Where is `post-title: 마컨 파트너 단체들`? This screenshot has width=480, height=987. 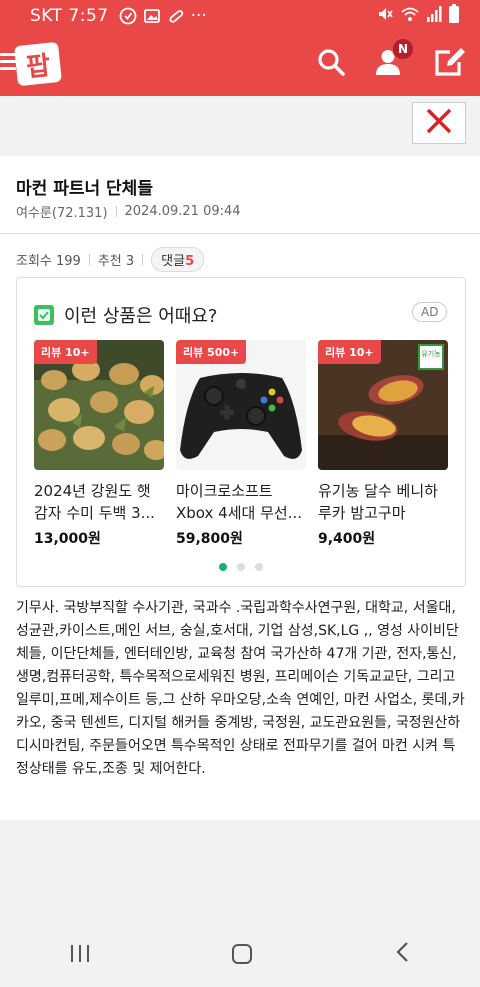
post-title: 마컨 파트너 단체들 is located at coordinates (84, 189).